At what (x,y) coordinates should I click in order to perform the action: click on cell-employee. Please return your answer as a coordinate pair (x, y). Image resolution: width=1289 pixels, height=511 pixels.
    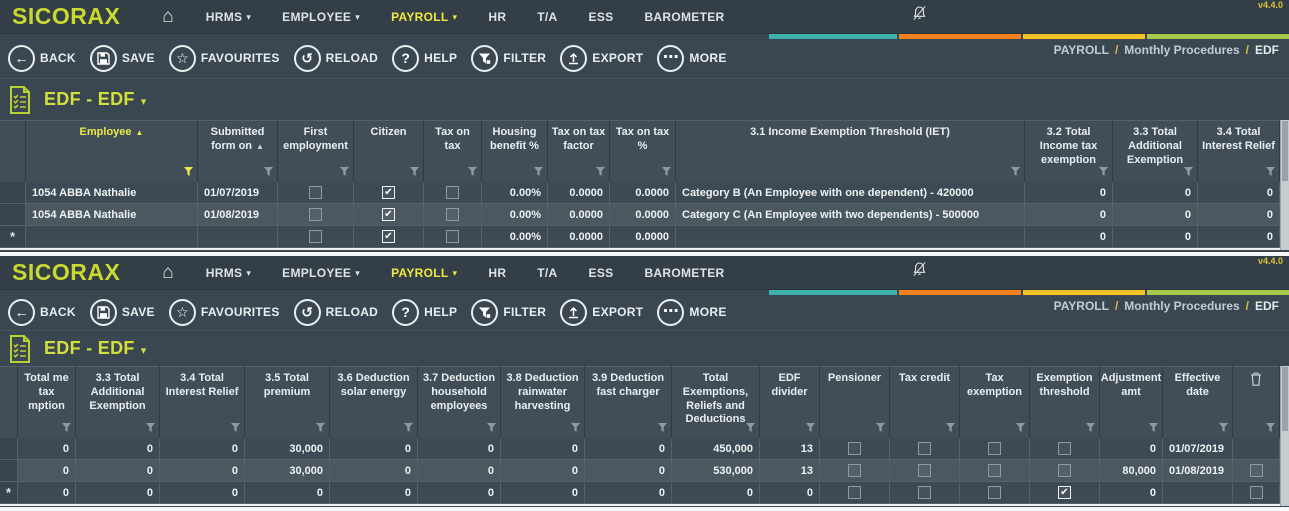
    Looking at the image, I should click on (112, 236).